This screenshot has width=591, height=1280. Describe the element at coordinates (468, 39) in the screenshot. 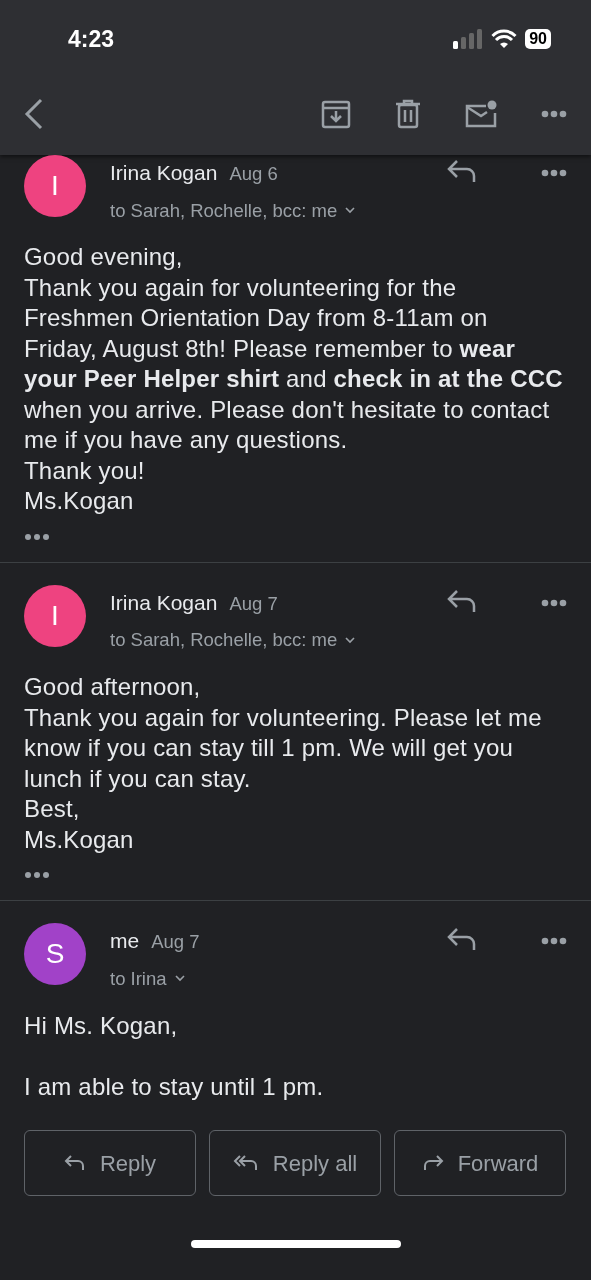

I see `signal-icon` at that location.